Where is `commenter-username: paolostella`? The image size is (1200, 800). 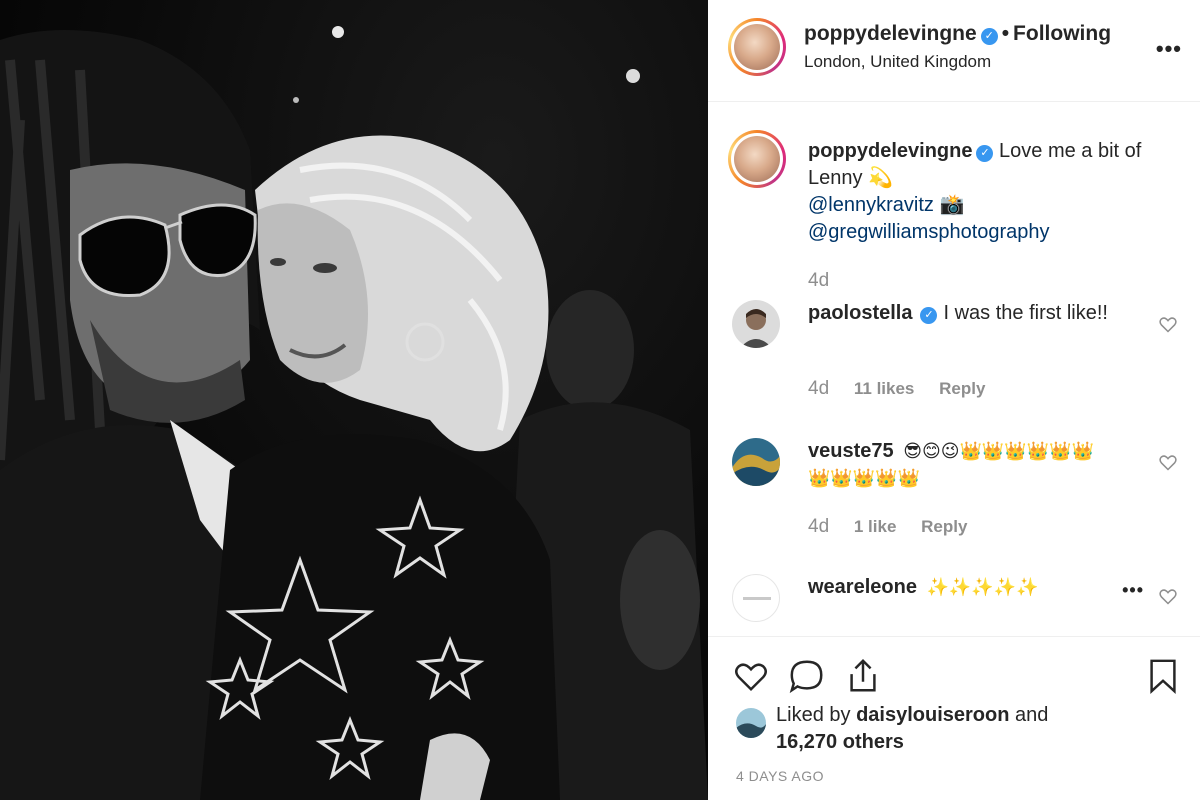
commenter-username: paolostella is located at coordinates (860, 313).